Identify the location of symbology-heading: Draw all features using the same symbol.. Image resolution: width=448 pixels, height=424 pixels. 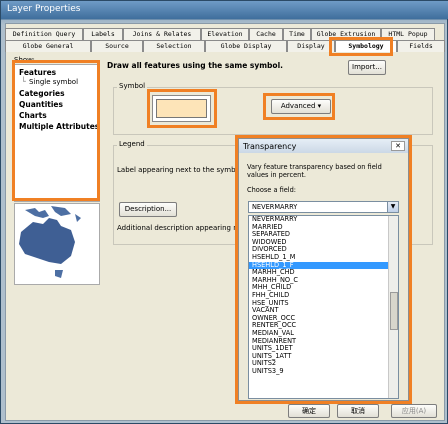
(195, 65).